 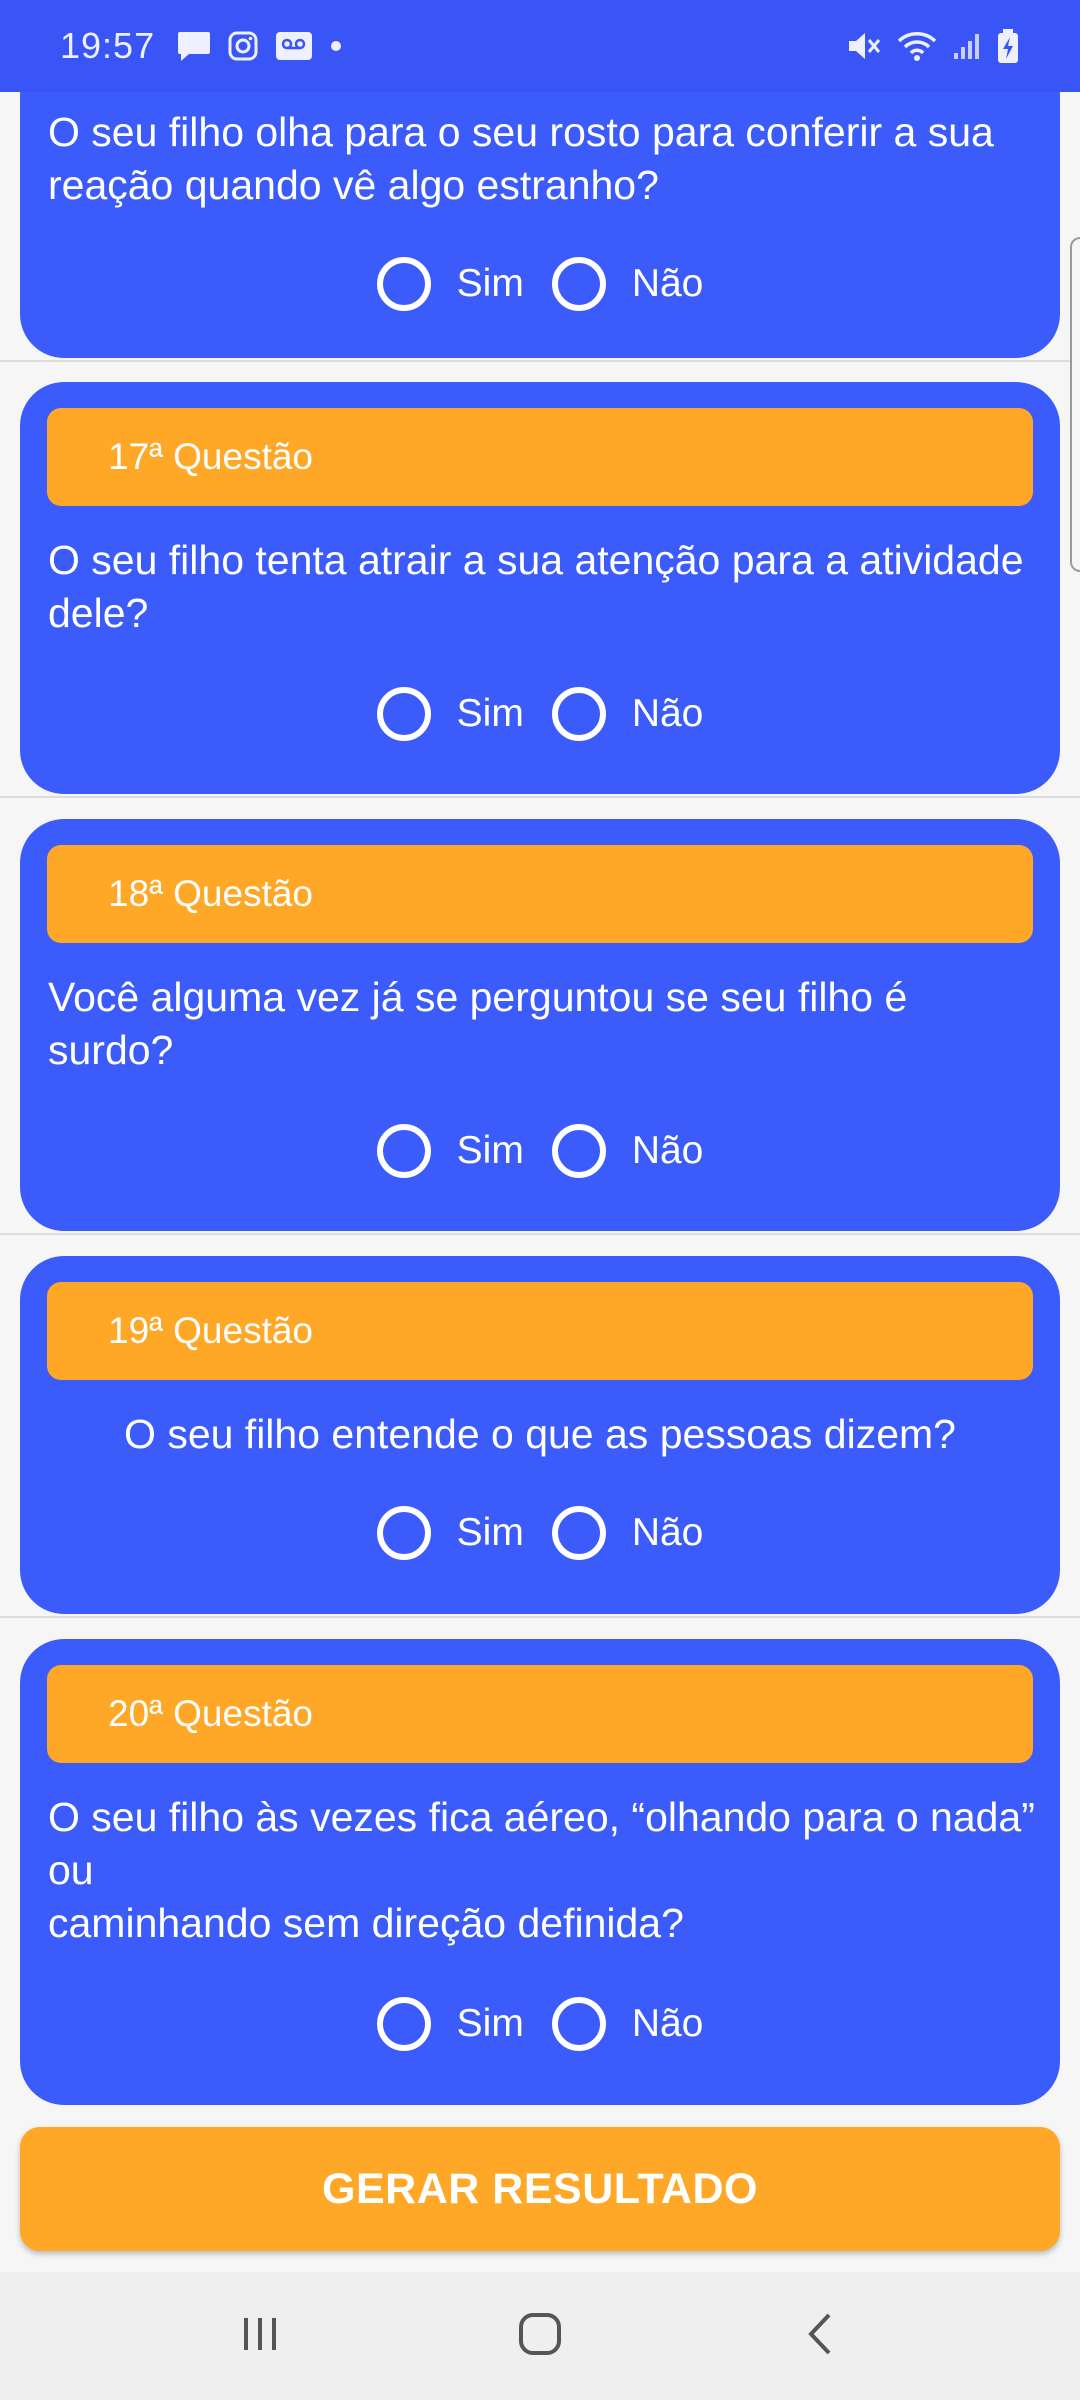 What do you see at coordinates (210, 456) in the screenshot?
I see `question-number: 17ª Questão` at bounding box center [210, 456].